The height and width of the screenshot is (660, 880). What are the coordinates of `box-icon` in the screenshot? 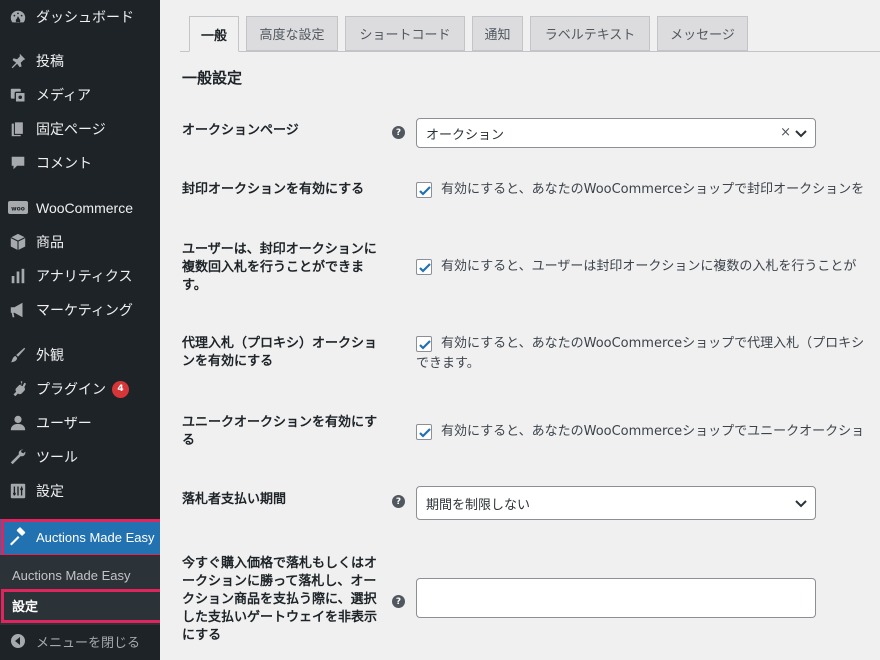 It's located at (18, 242).